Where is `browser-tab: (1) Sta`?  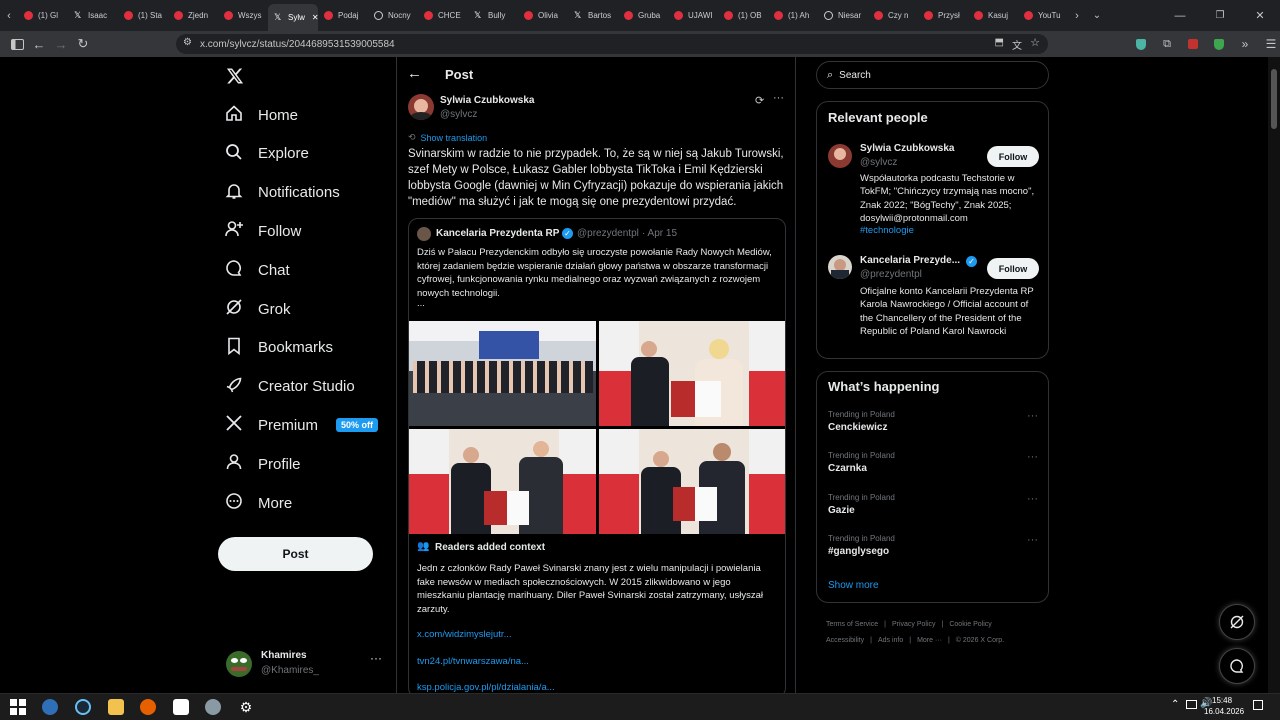 browser-tab: (1) Sta is located at coordinates (143, 15).